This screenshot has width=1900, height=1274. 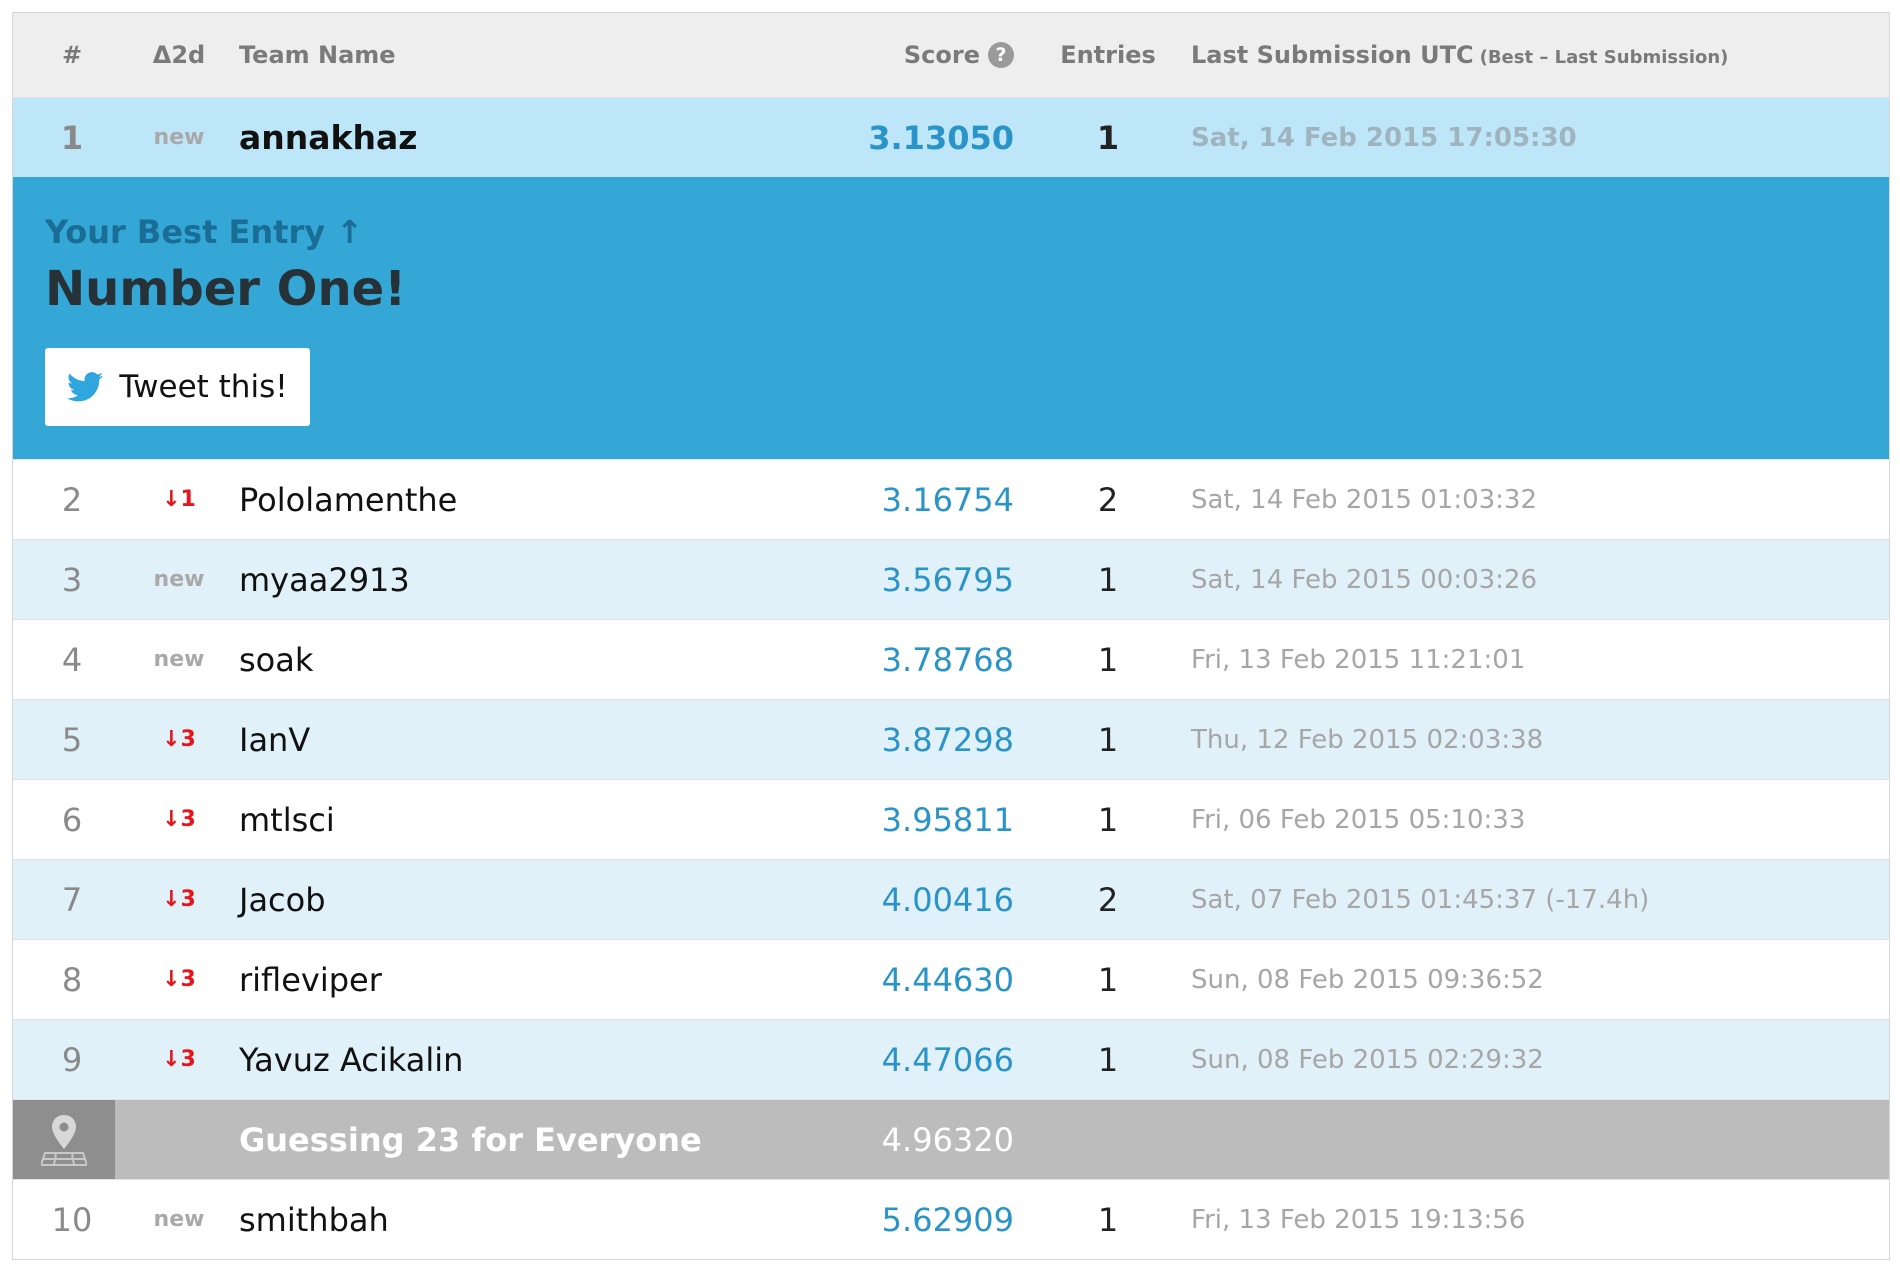 I want to click on score: 5.62909, so click(x=926, y=1219).